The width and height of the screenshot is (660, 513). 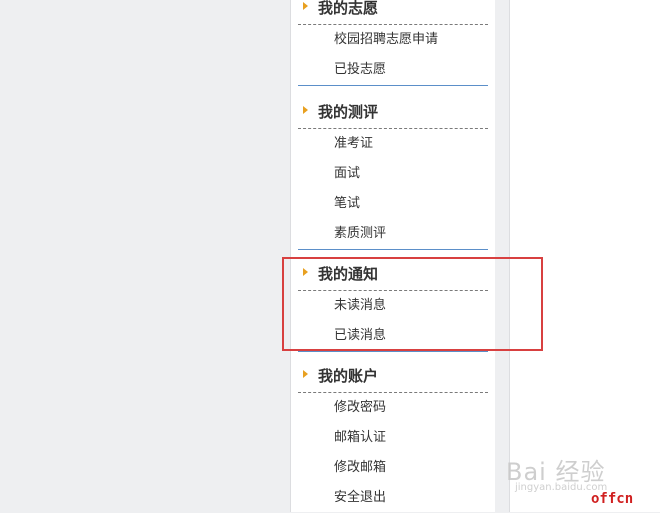 I want to click on sidebar-item-admission-ticket: 准考证, so click(x=393, y=144).